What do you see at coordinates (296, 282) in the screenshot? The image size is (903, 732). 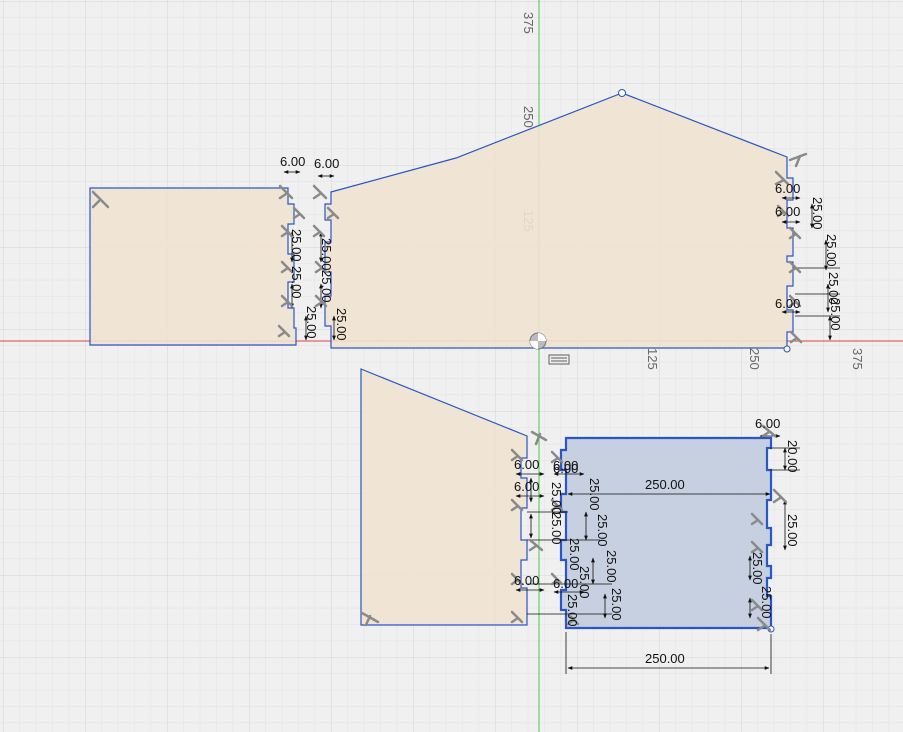 I see `dim-top-left-v2: 25.00` at bounding box center [296, 282].